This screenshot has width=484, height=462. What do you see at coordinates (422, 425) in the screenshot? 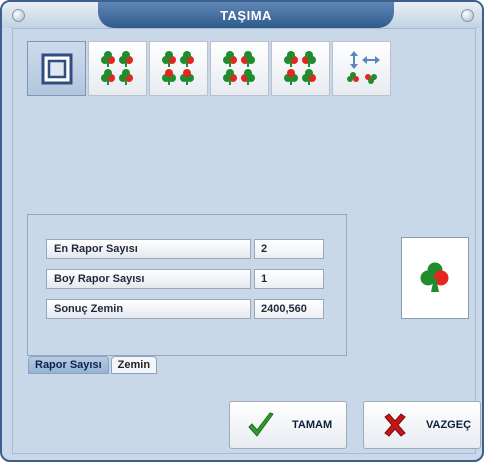
I see `cancel-button: VAZGEÇ` at bounding box center [422, 425].